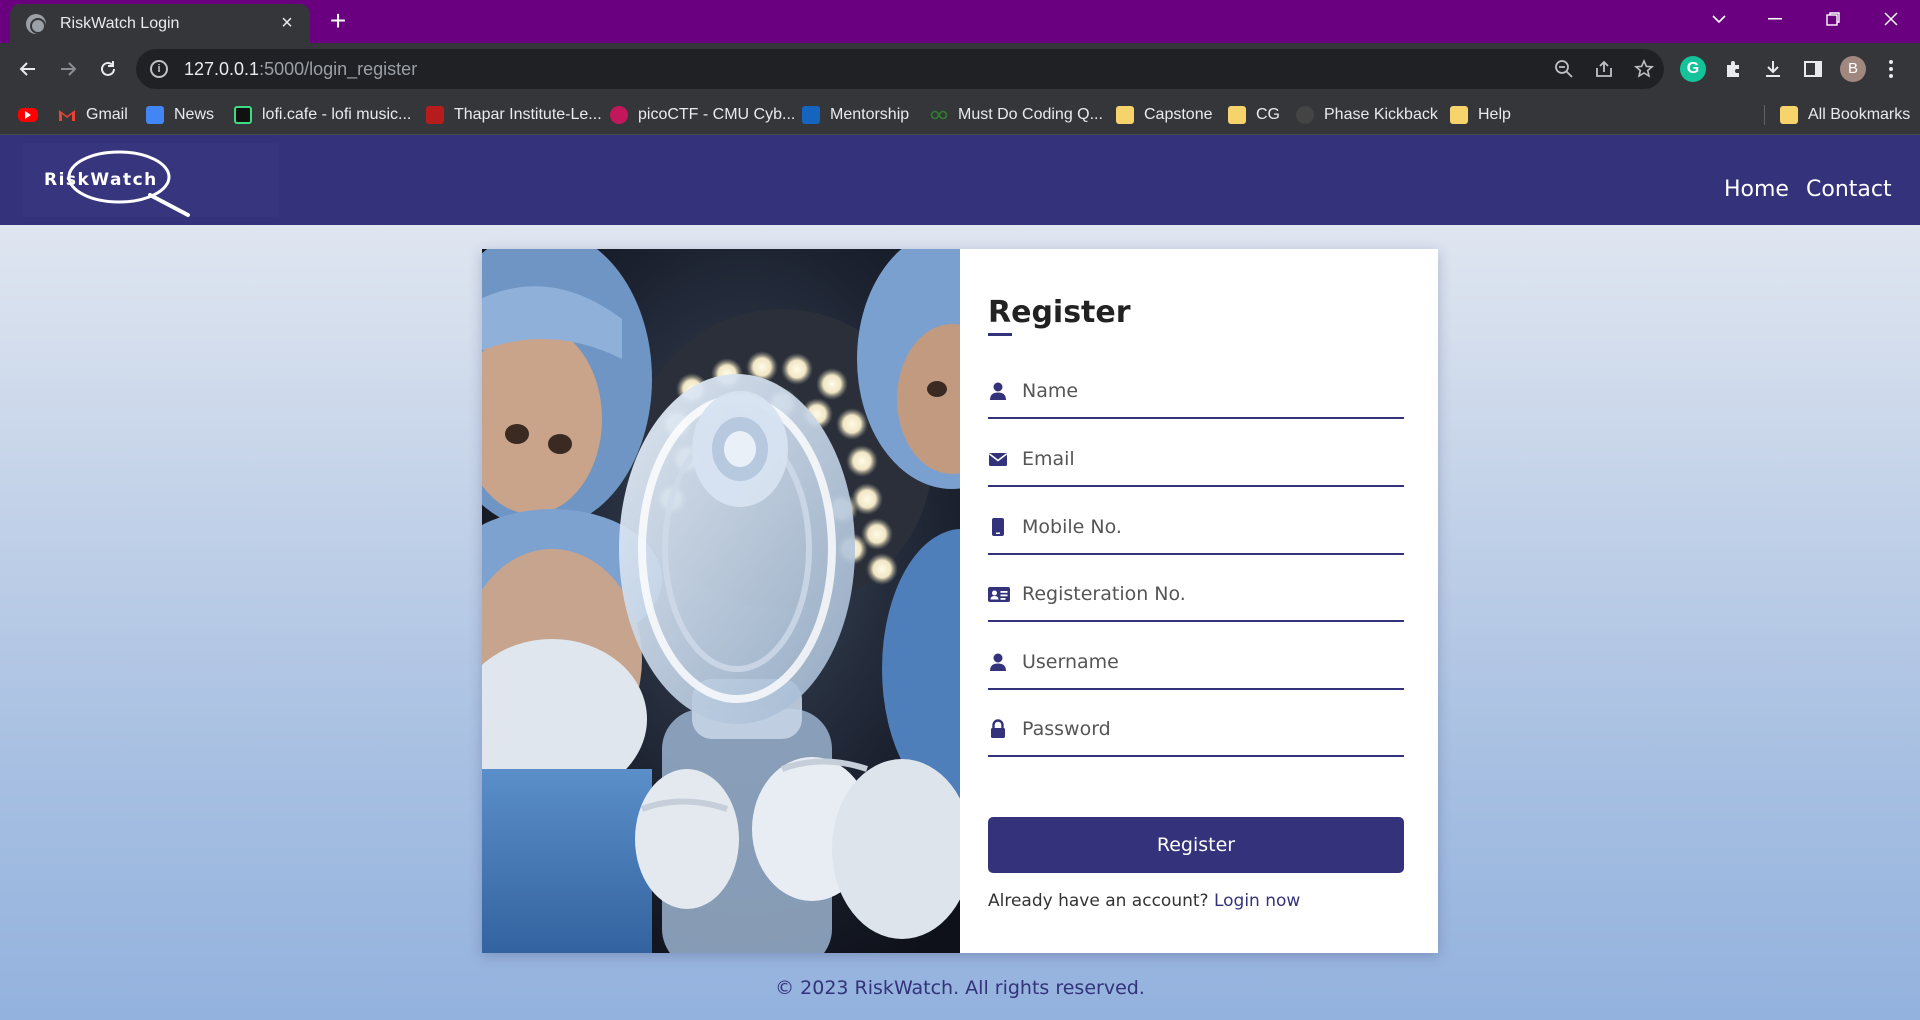 The image size is (1920, 1020). I want to click on registration-field, so click(1196, 595).